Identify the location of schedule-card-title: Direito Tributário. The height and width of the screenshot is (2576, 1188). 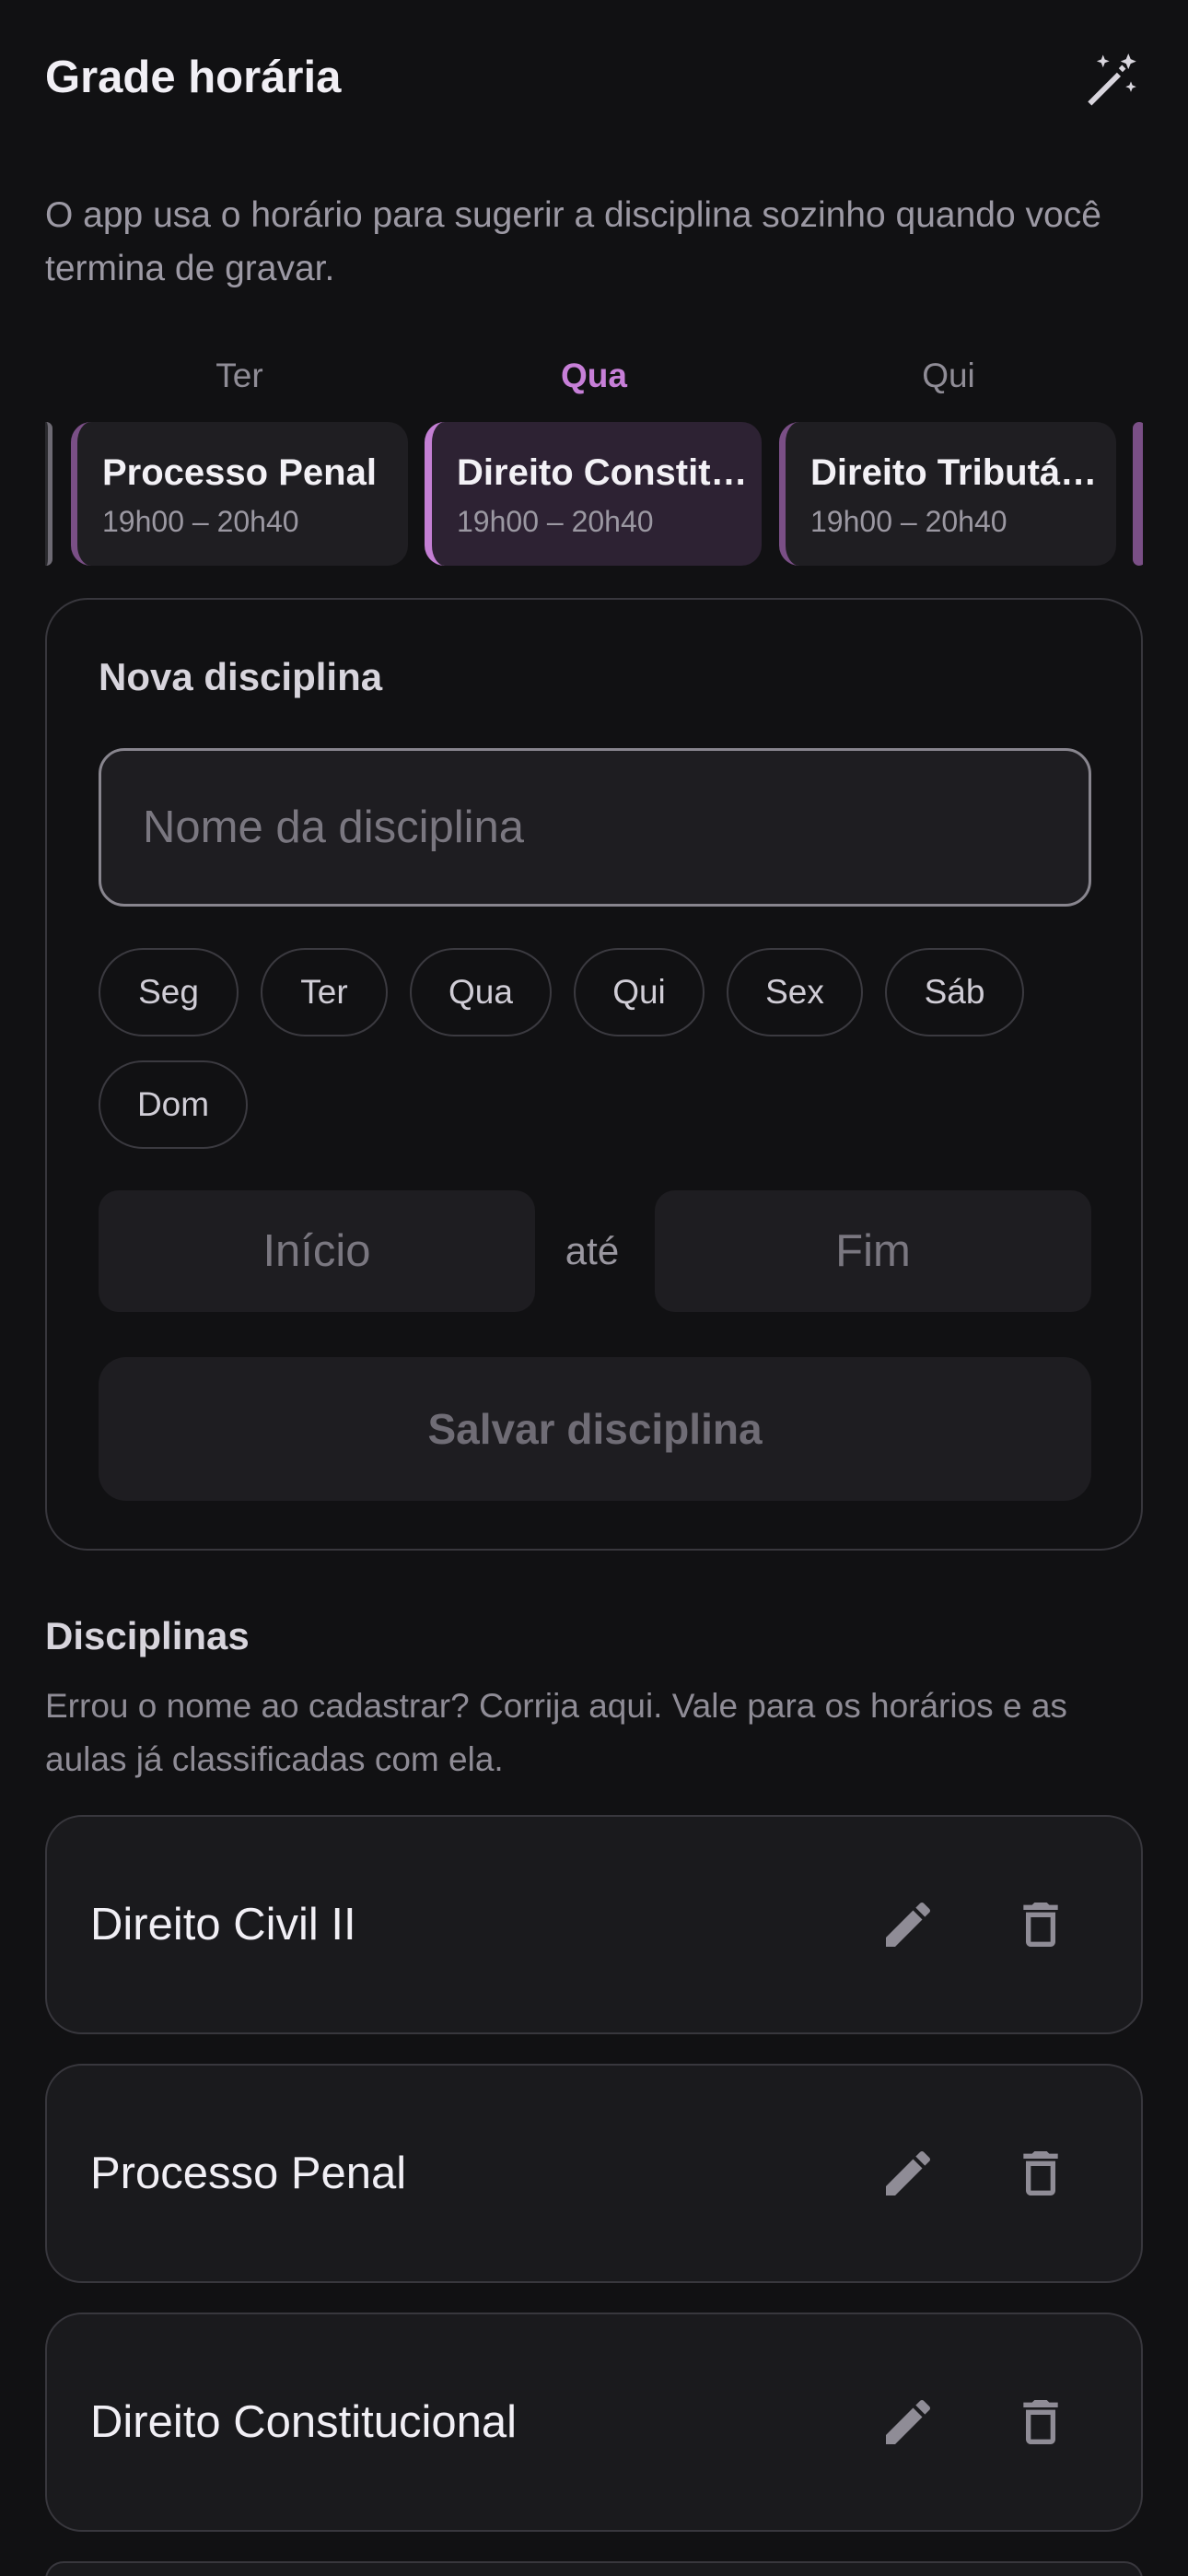
(957, 473).